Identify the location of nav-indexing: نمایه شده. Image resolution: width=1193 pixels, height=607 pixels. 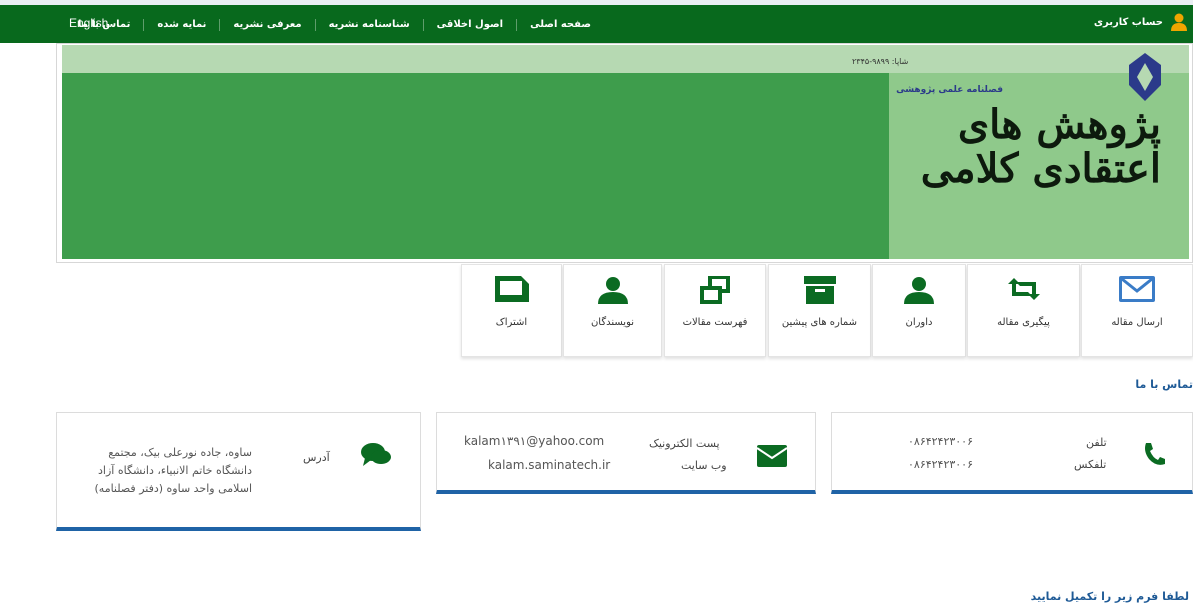
(181, 25).